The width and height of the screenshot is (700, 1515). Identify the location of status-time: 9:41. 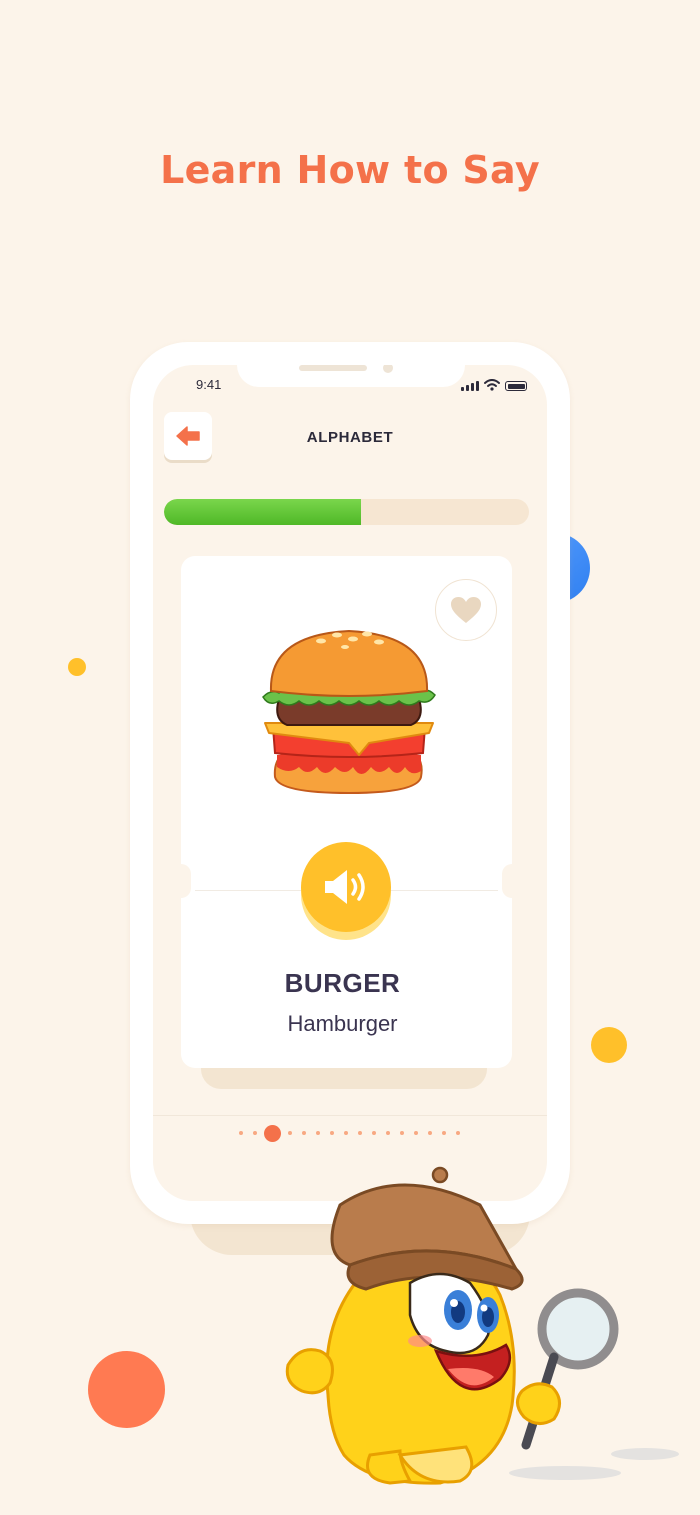
(209, 384).